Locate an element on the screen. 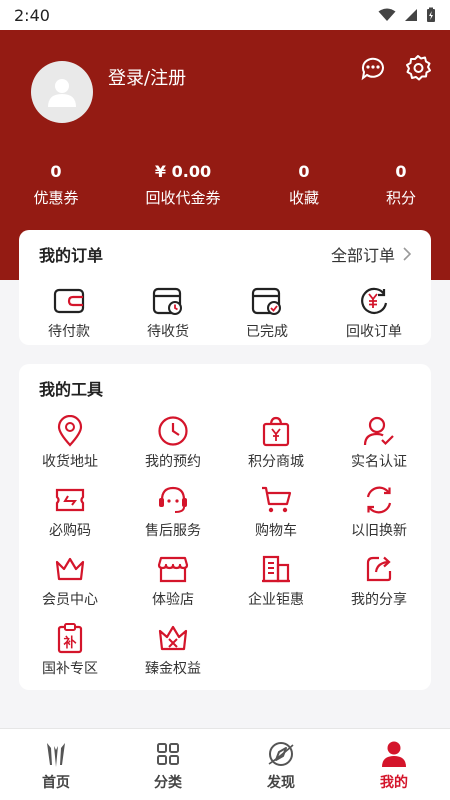  tab-label: 我的 is located at coordinates (394, 783).